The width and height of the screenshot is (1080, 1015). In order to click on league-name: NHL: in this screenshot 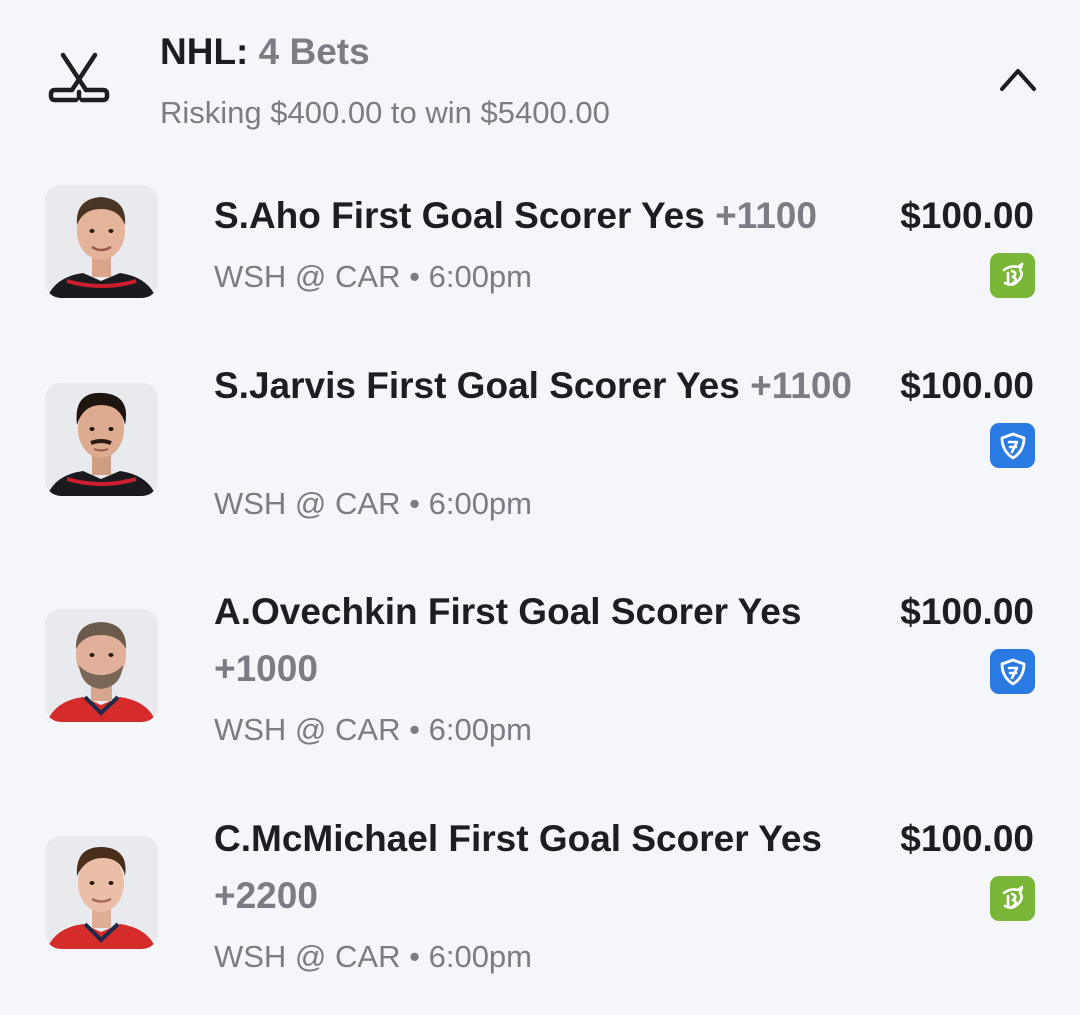, I will do `click(204, 51)`.